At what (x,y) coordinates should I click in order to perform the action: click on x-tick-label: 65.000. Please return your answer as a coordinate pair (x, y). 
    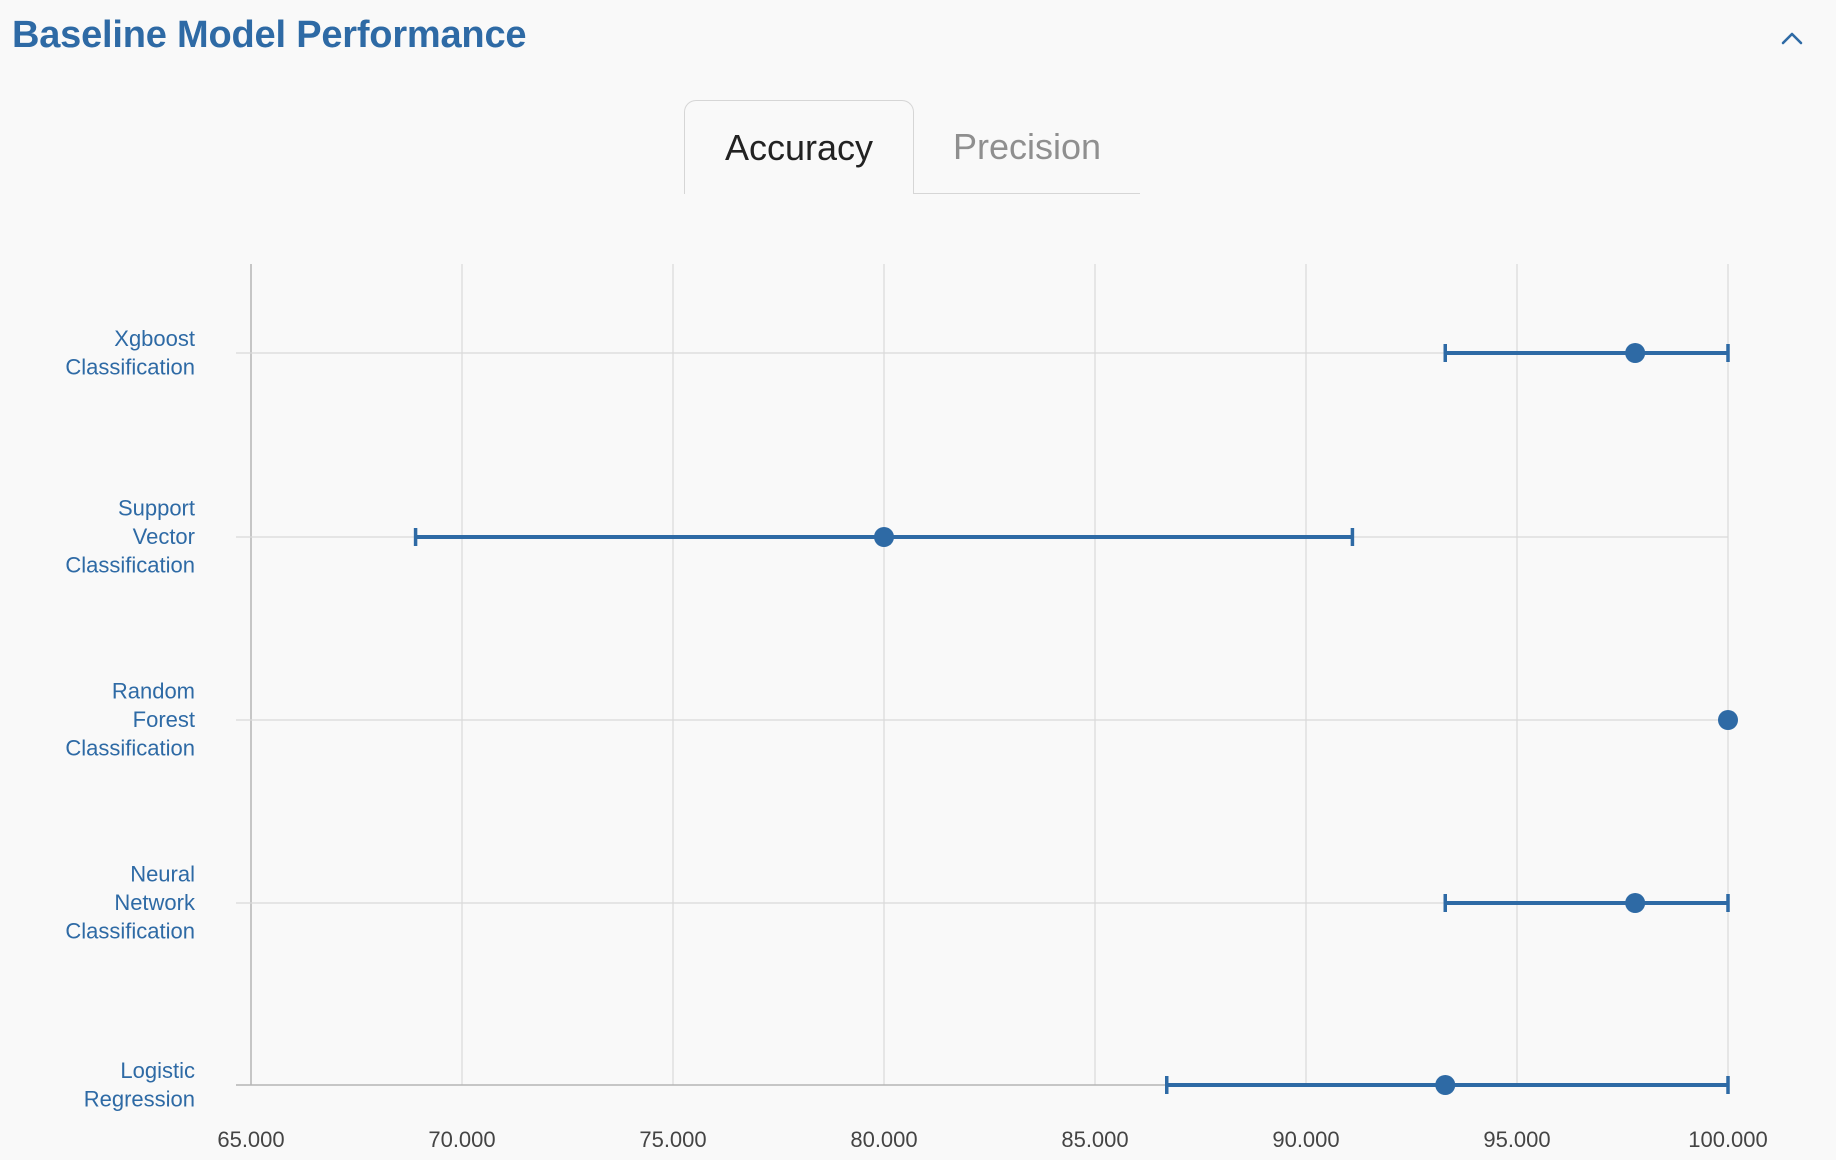
    Looking at the image, I should click on (250, 1139).